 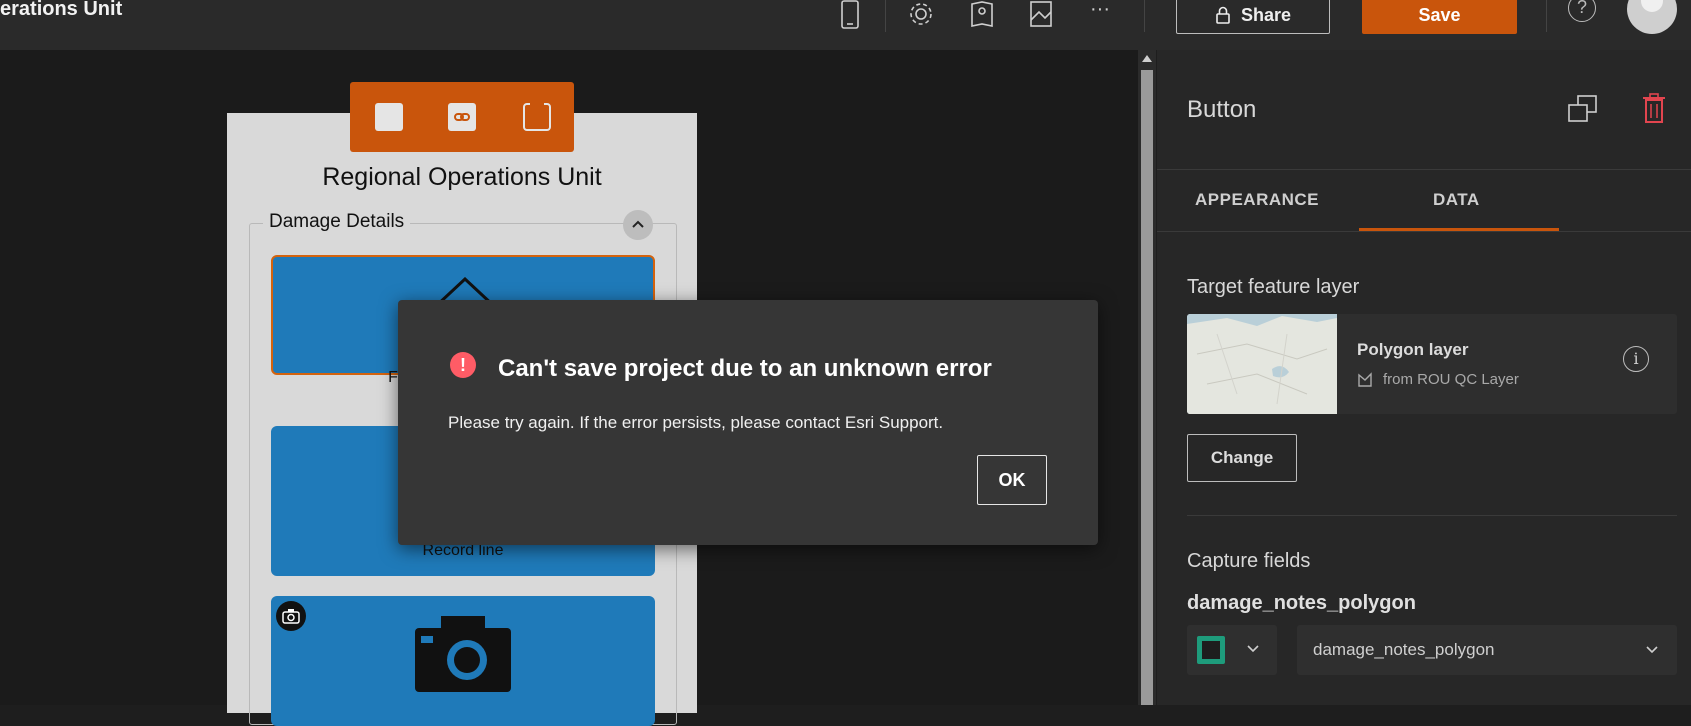 What do you see at coordinates (1273, 287) in the screenshot?
I see `target-layer-heading: Target feature layer` at bounding box center [1273, 287].